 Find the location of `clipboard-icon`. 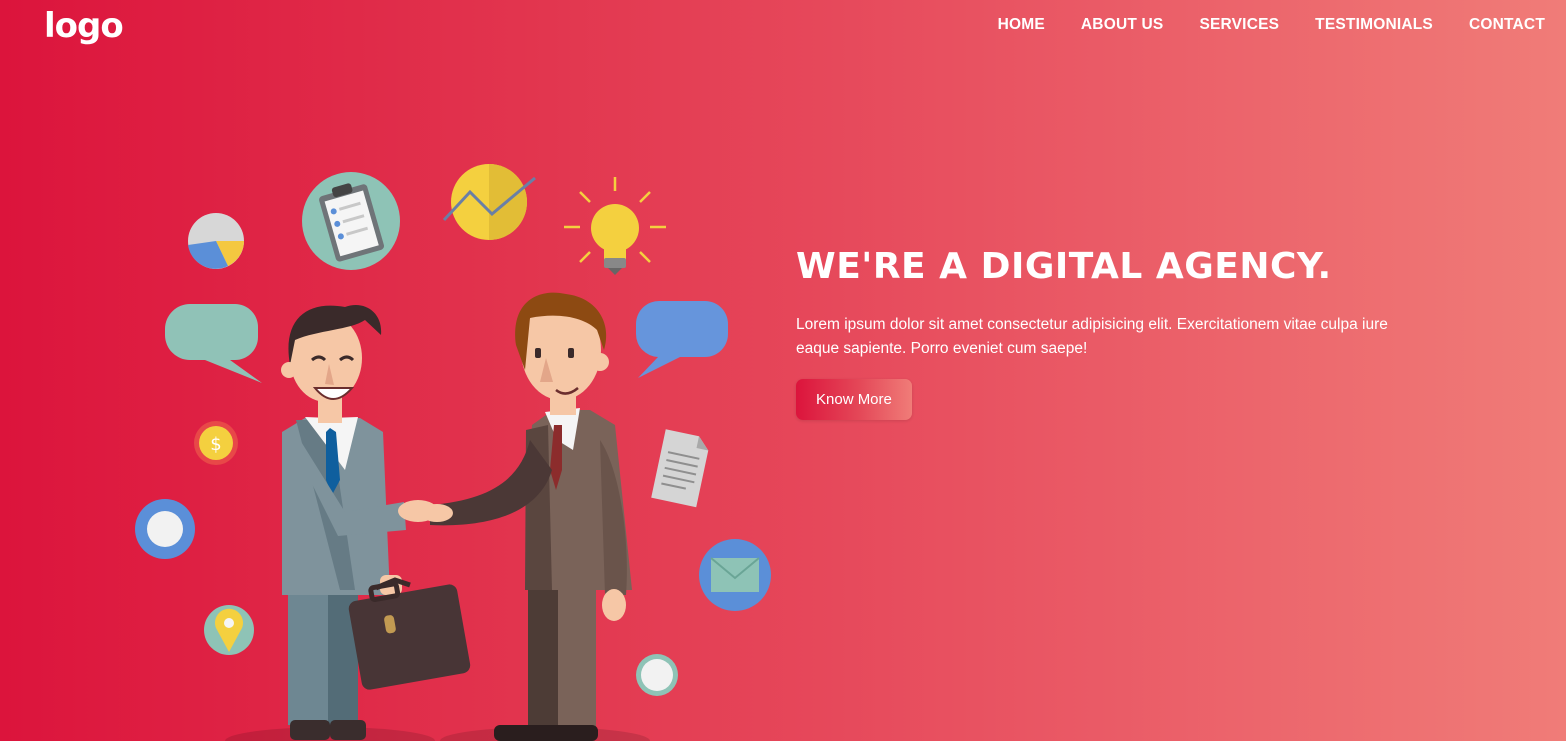

clipboard-icon is located at coordinates (351, 221).